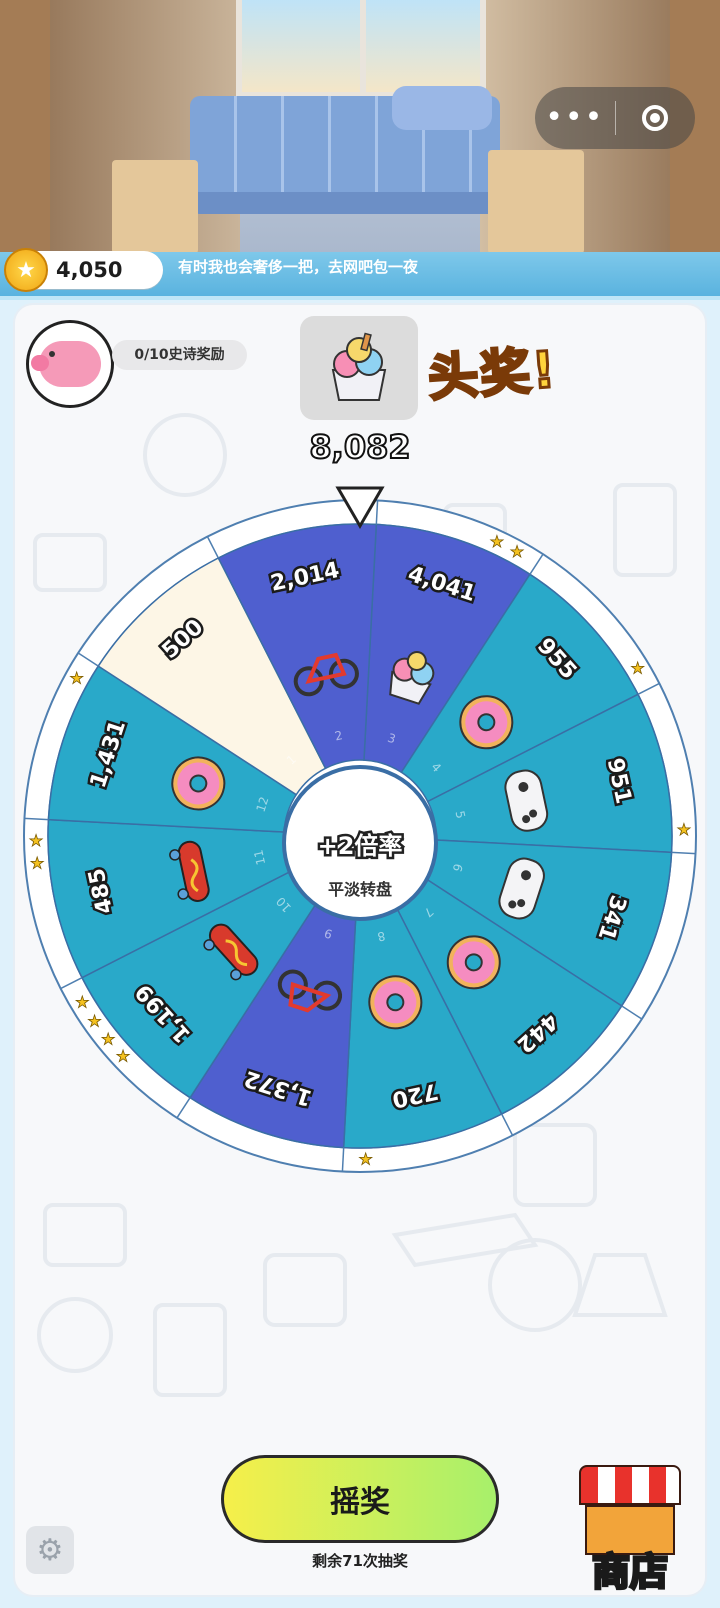 The width and height of the screenshot is (720, 1608). I want to click on multiplier-text: +2倍率, so click(360, 846).